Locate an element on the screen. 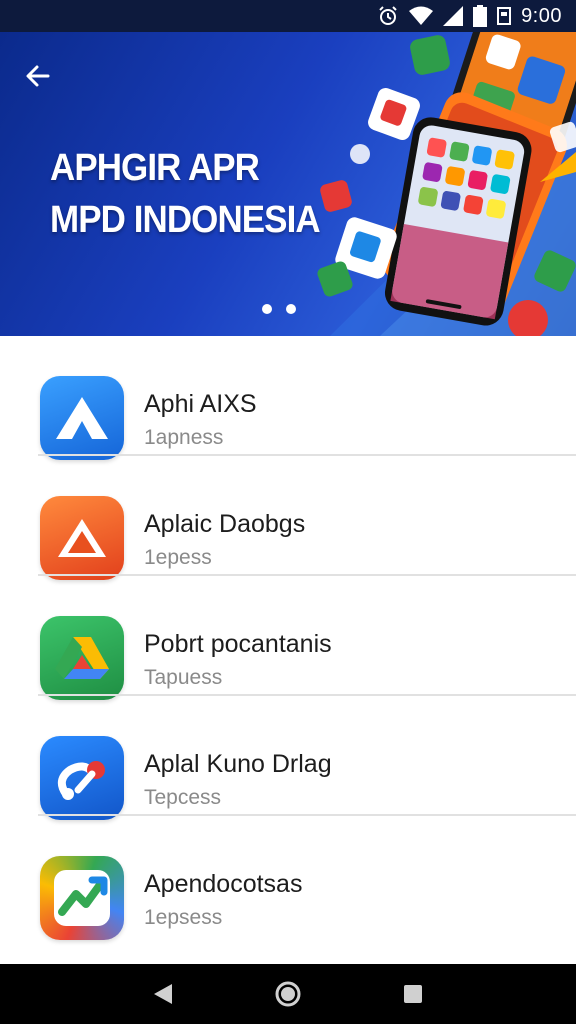 The width and height of the screenshot is (576, 1024). drive-icon is located at coordinates (82, 658).